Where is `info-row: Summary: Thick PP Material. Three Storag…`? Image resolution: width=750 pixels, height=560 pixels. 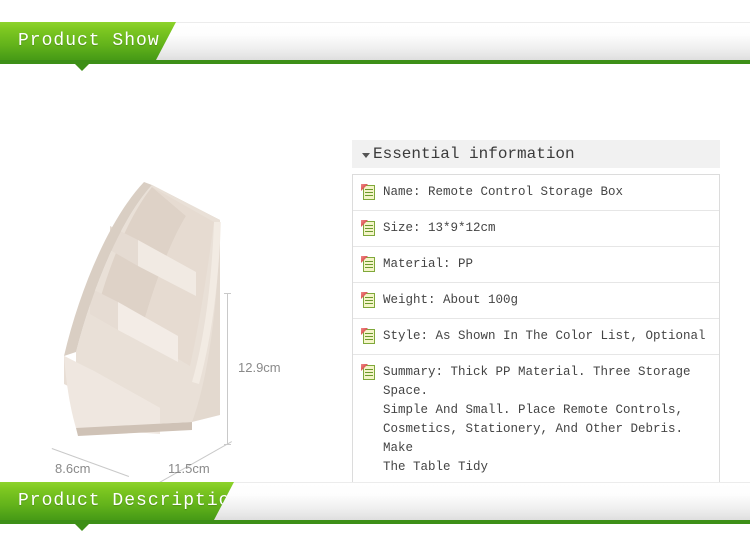 info-row: Summary: Thick PP Material. Three Storag… is located at coordinates (536, 420).